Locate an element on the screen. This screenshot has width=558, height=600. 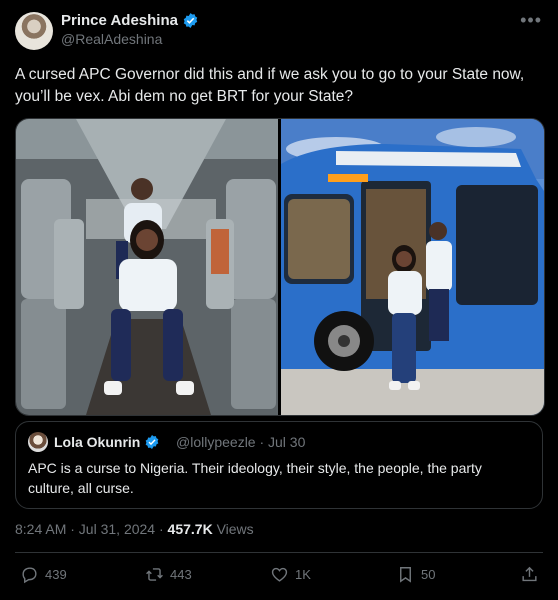
repost-button: 443 is located at coordinates (168, 574).